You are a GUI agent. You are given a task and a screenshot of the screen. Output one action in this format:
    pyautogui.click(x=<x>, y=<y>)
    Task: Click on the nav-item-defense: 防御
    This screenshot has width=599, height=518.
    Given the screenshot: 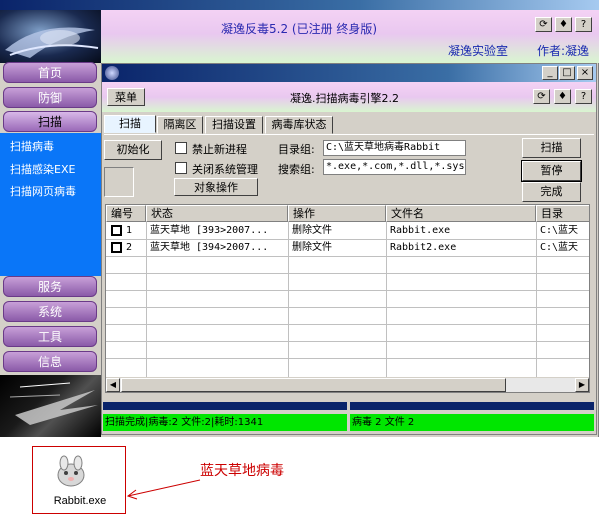 What is the action you would take?
    pyautogui.click(x=50, y=97)
    